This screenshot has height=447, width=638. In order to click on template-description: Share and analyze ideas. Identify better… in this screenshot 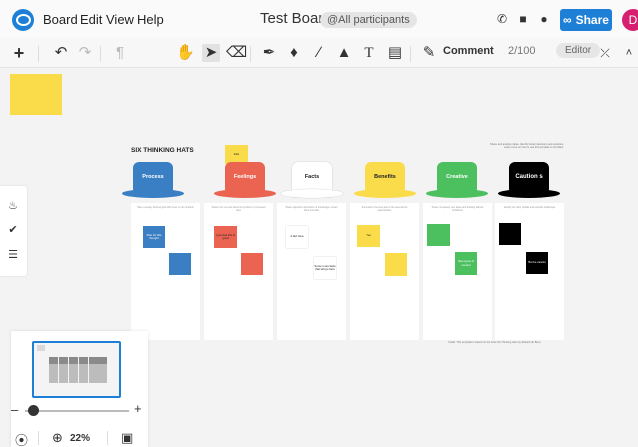, I will do `click(526, 146)`.